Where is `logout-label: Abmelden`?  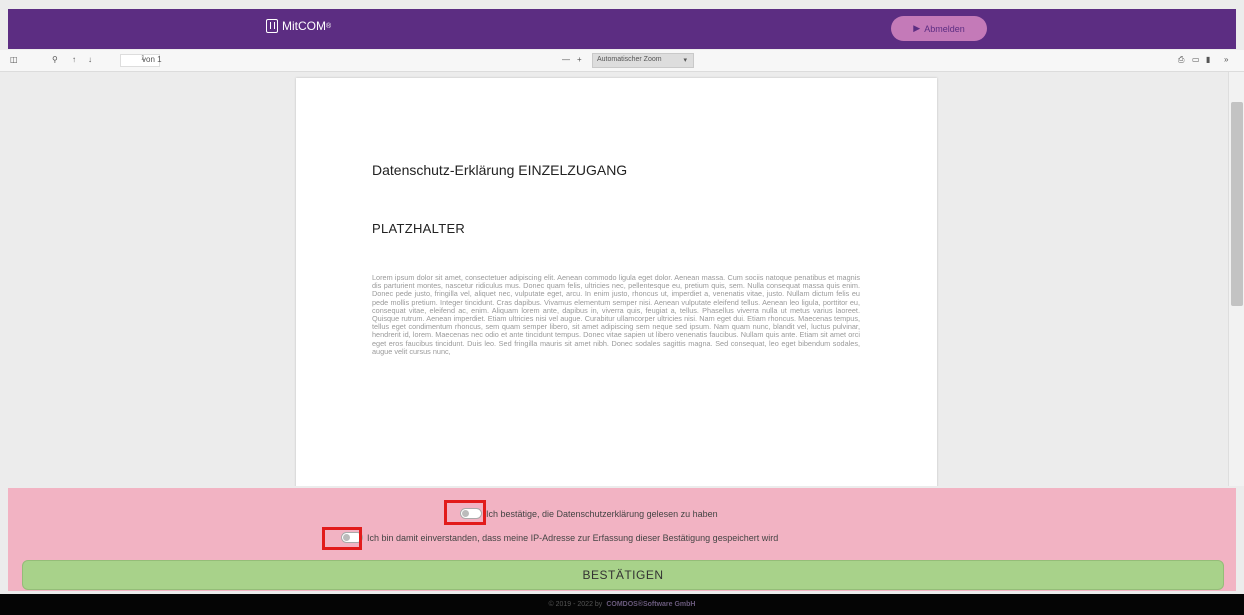 logout-label: Abmelden is located at coordinates (944, 28).